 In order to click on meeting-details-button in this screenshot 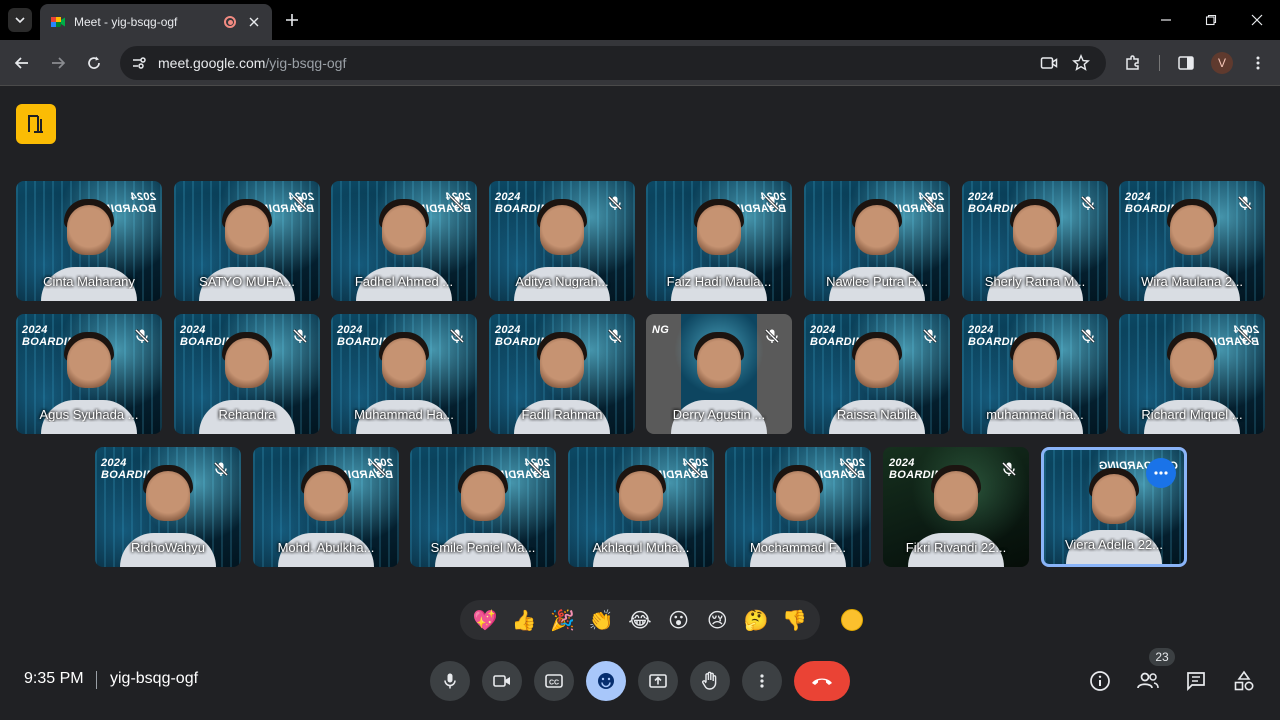, I will do `click(1100, 681)`.